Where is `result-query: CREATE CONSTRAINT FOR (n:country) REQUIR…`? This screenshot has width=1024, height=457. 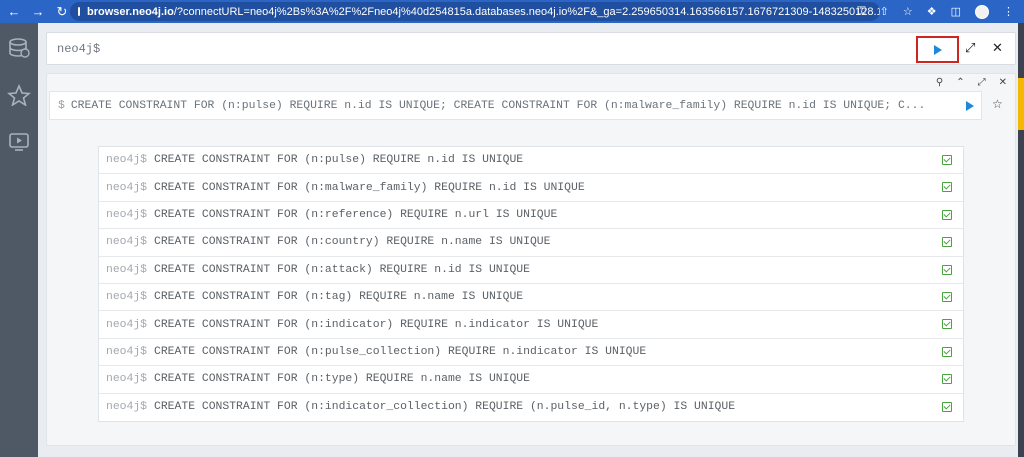 result-query: CREATE CONSTRAINT FOR (n:country) REQUIR… is located at coordinates (352, 242).